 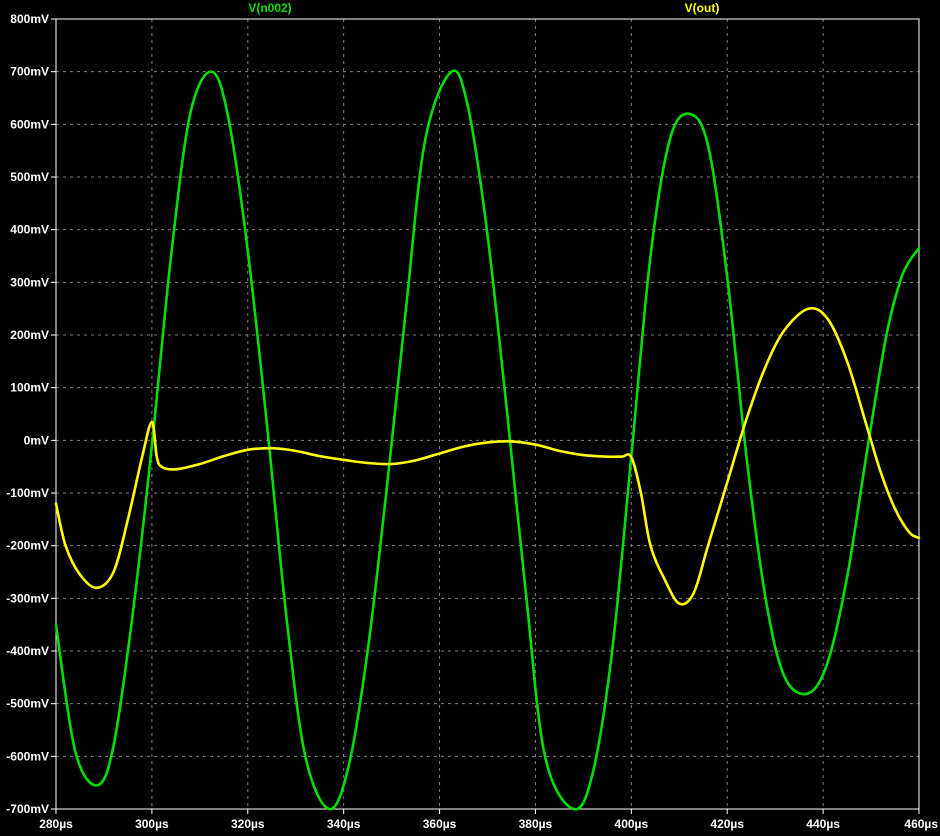 I want to click on y-tick-label: -500mV, so click(x=27, y=704).